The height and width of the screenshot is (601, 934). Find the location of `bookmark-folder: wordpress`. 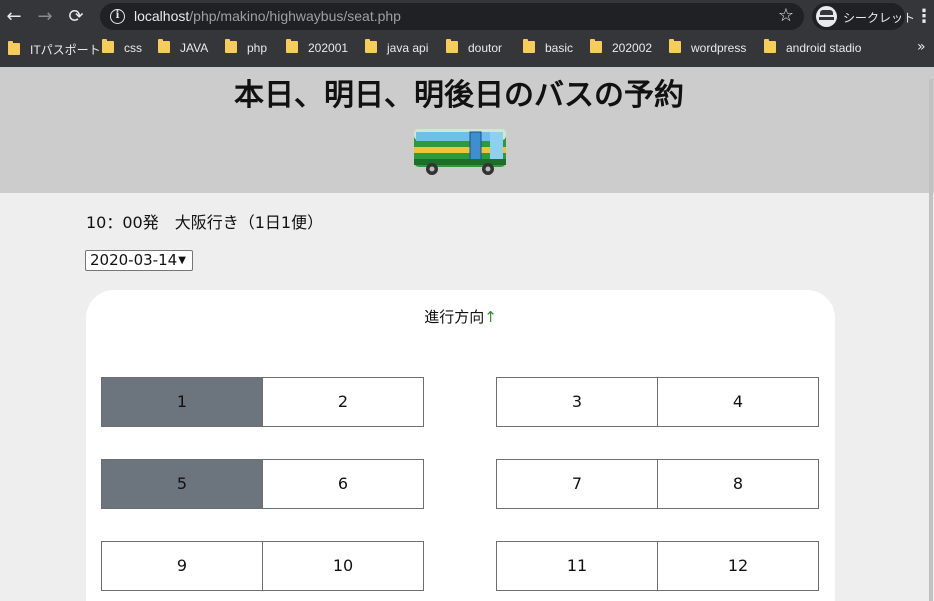

bookmark-folder: wordpress is located at coordinates (708, 49).